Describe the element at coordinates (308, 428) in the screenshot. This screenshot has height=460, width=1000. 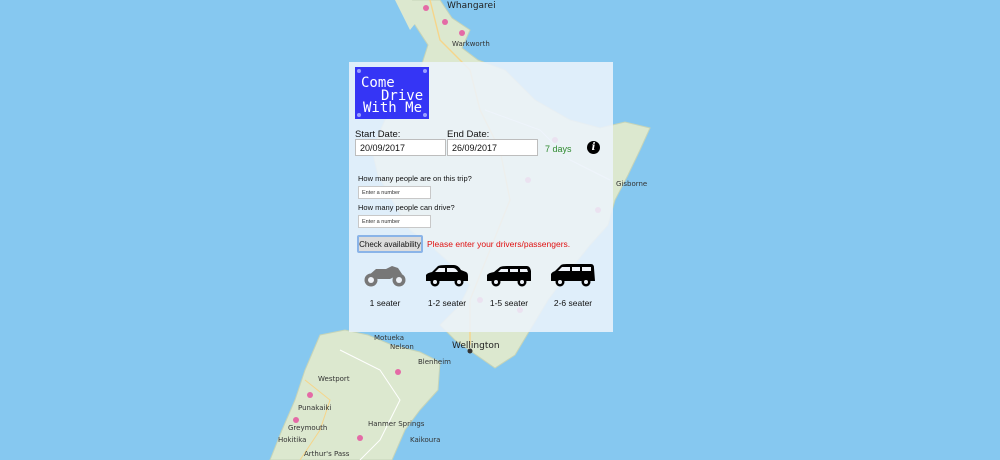
I see `map-label-greymouth: Greymouth` at that location.